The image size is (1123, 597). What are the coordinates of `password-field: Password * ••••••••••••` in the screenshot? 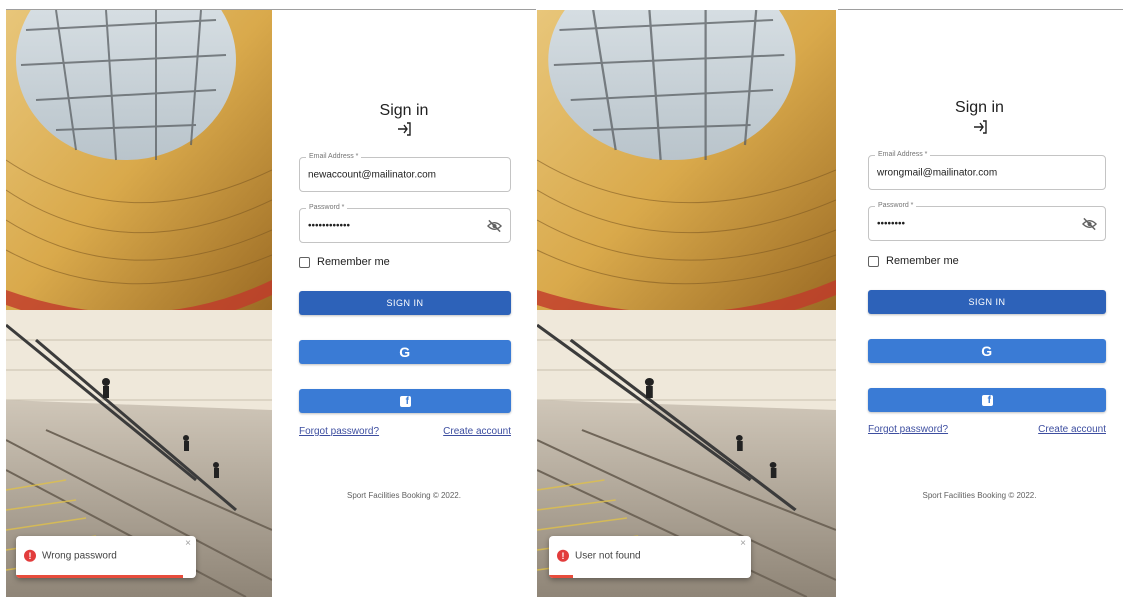 It's located at (405, 223).